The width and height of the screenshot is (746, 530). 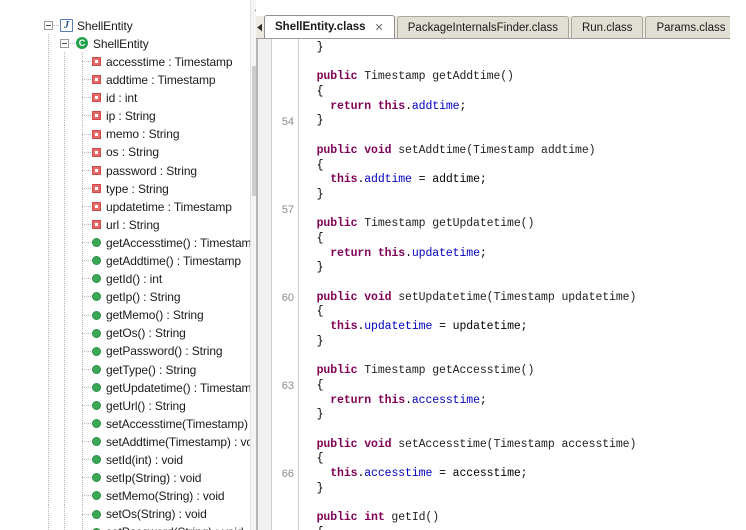 I want to click on tree-item: J ShellEntity, so click(x=125, y=25).